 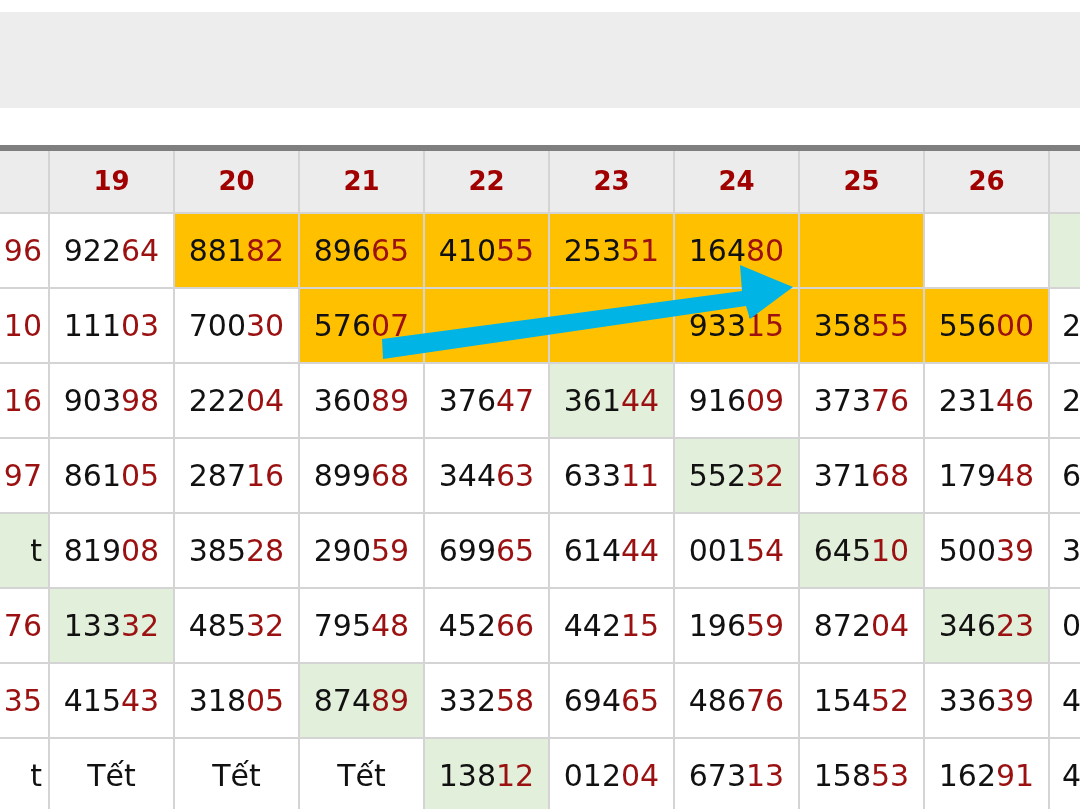 I want to click on lottery-number: 22204, so click(x=236, y=401).